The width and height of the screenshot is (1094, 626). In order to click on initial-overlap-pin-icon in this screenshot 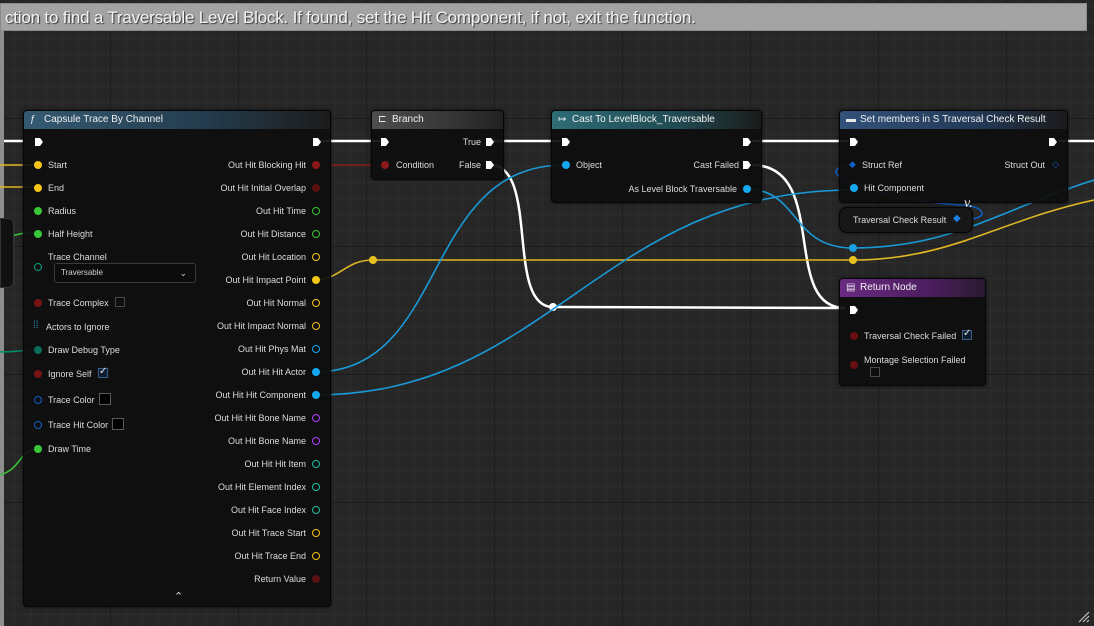, I will do `click(316, 188)`.